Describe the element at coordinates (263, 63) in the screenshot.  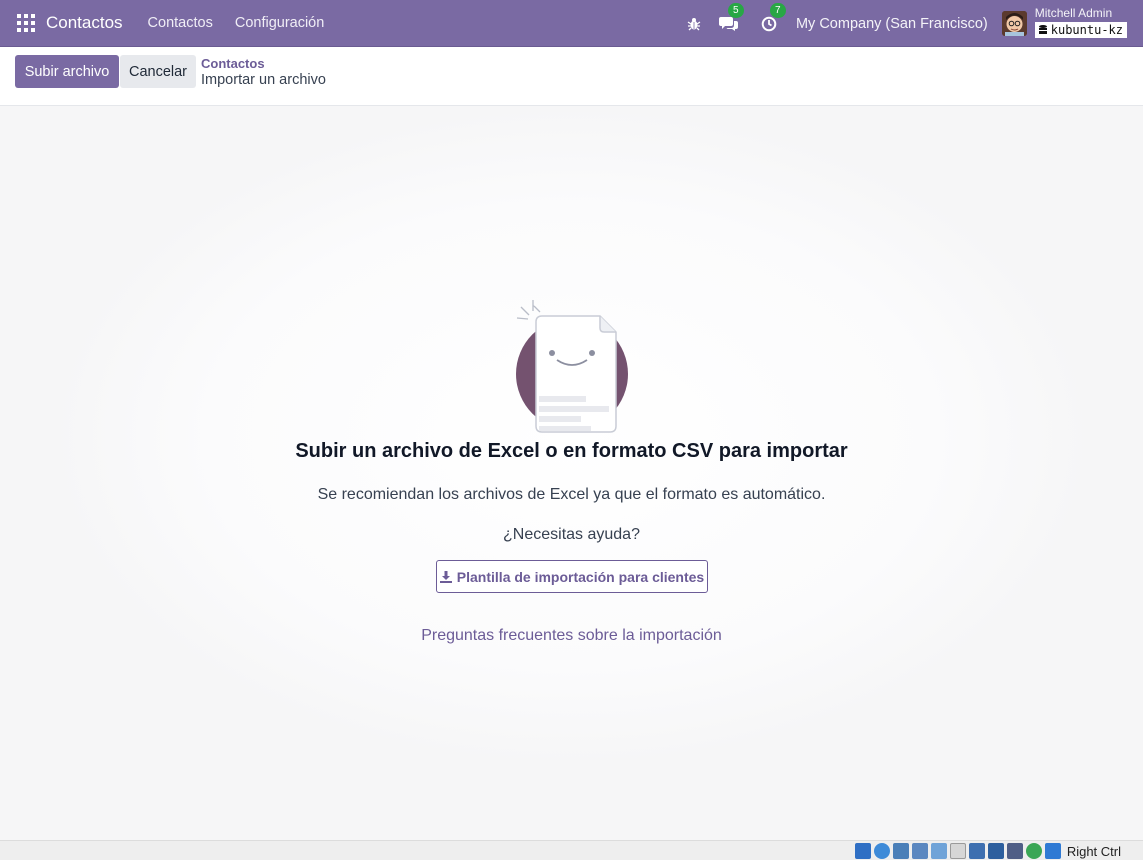
I see `breadcrumb-contactos-link: Contactos` at that location.